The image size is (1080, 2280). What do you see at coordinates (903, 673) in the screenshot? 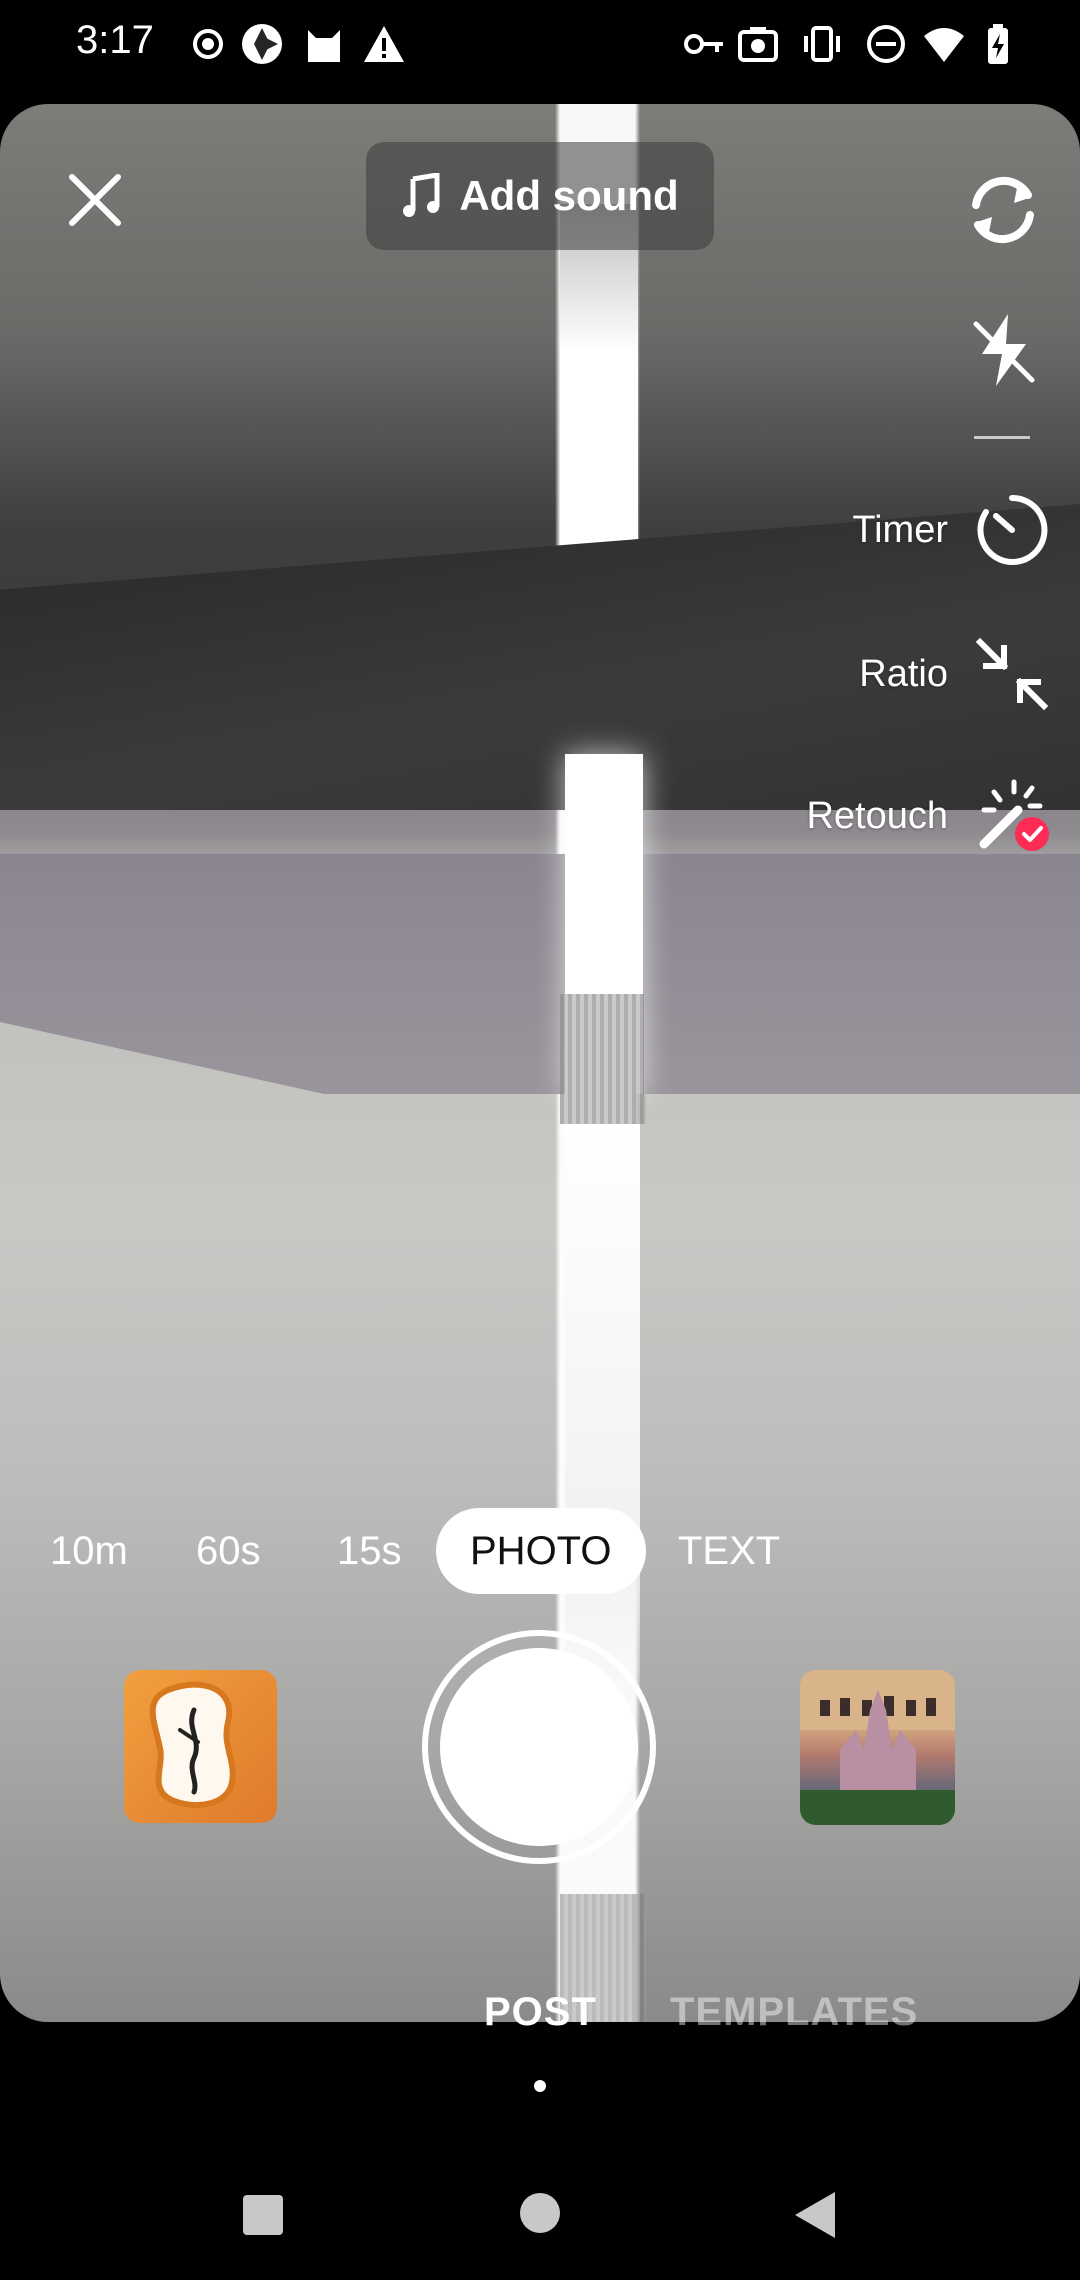
I see `ratio-label: Ratio` at bounding box center [903, 673].